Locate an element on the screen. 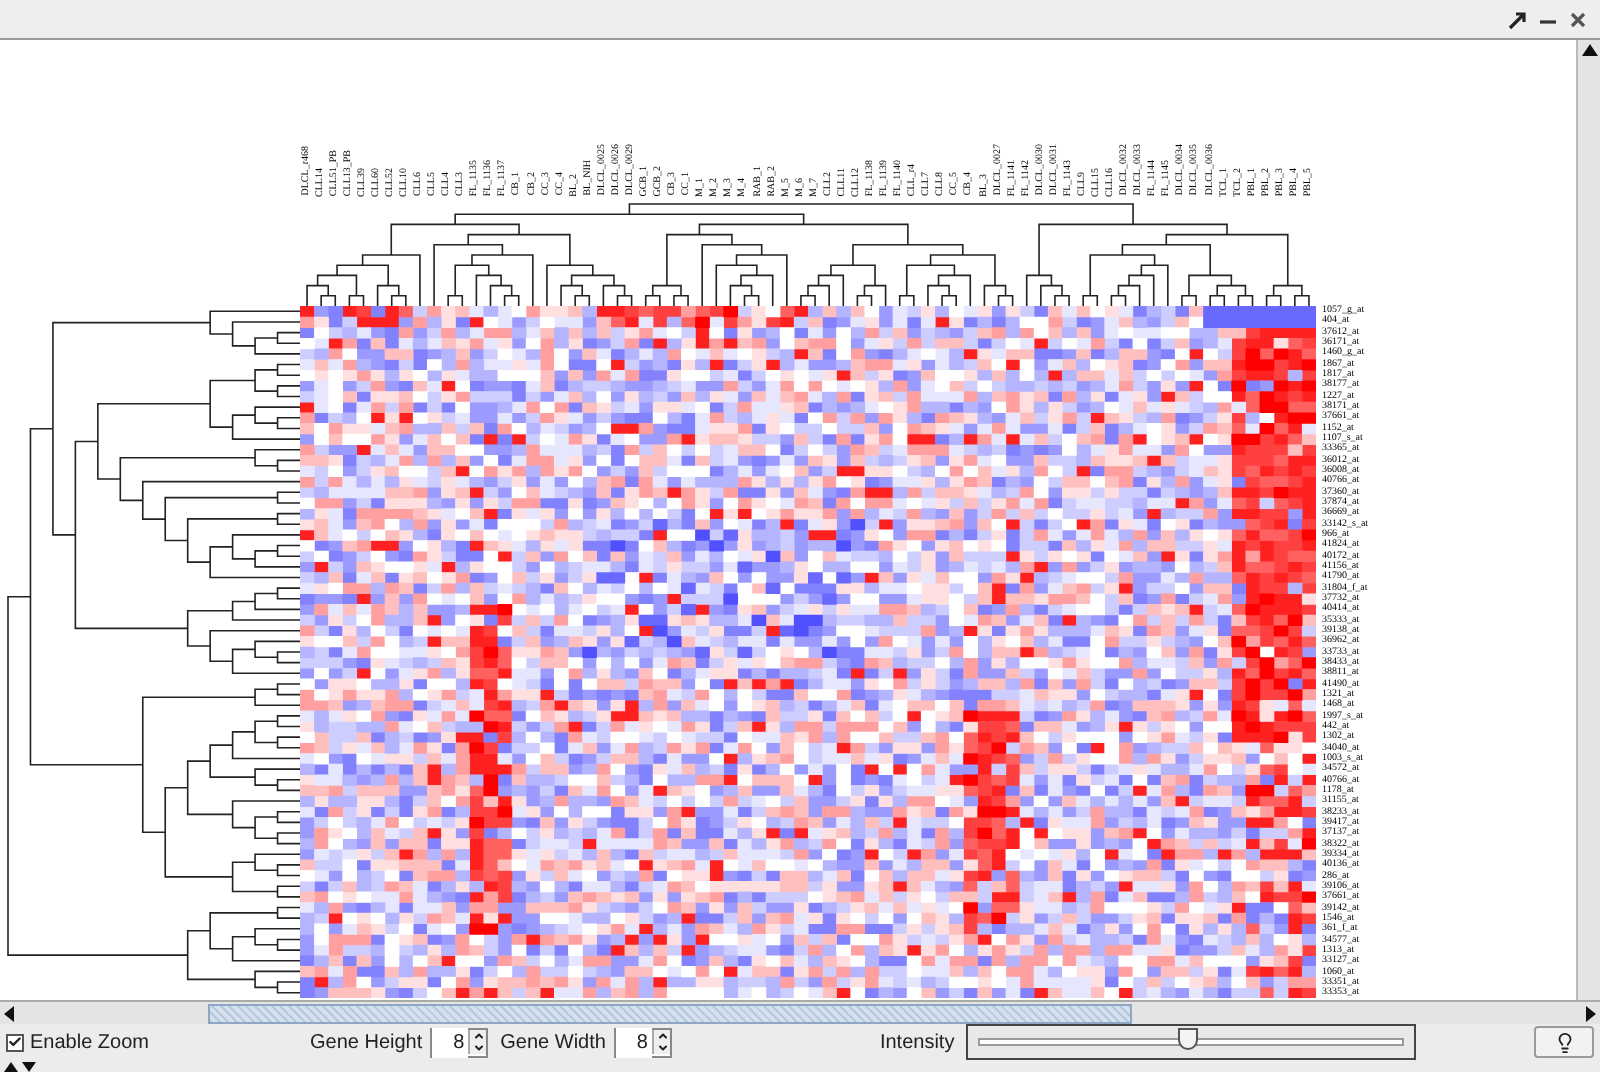  undock-icon is located at coordinates (1518, 19).